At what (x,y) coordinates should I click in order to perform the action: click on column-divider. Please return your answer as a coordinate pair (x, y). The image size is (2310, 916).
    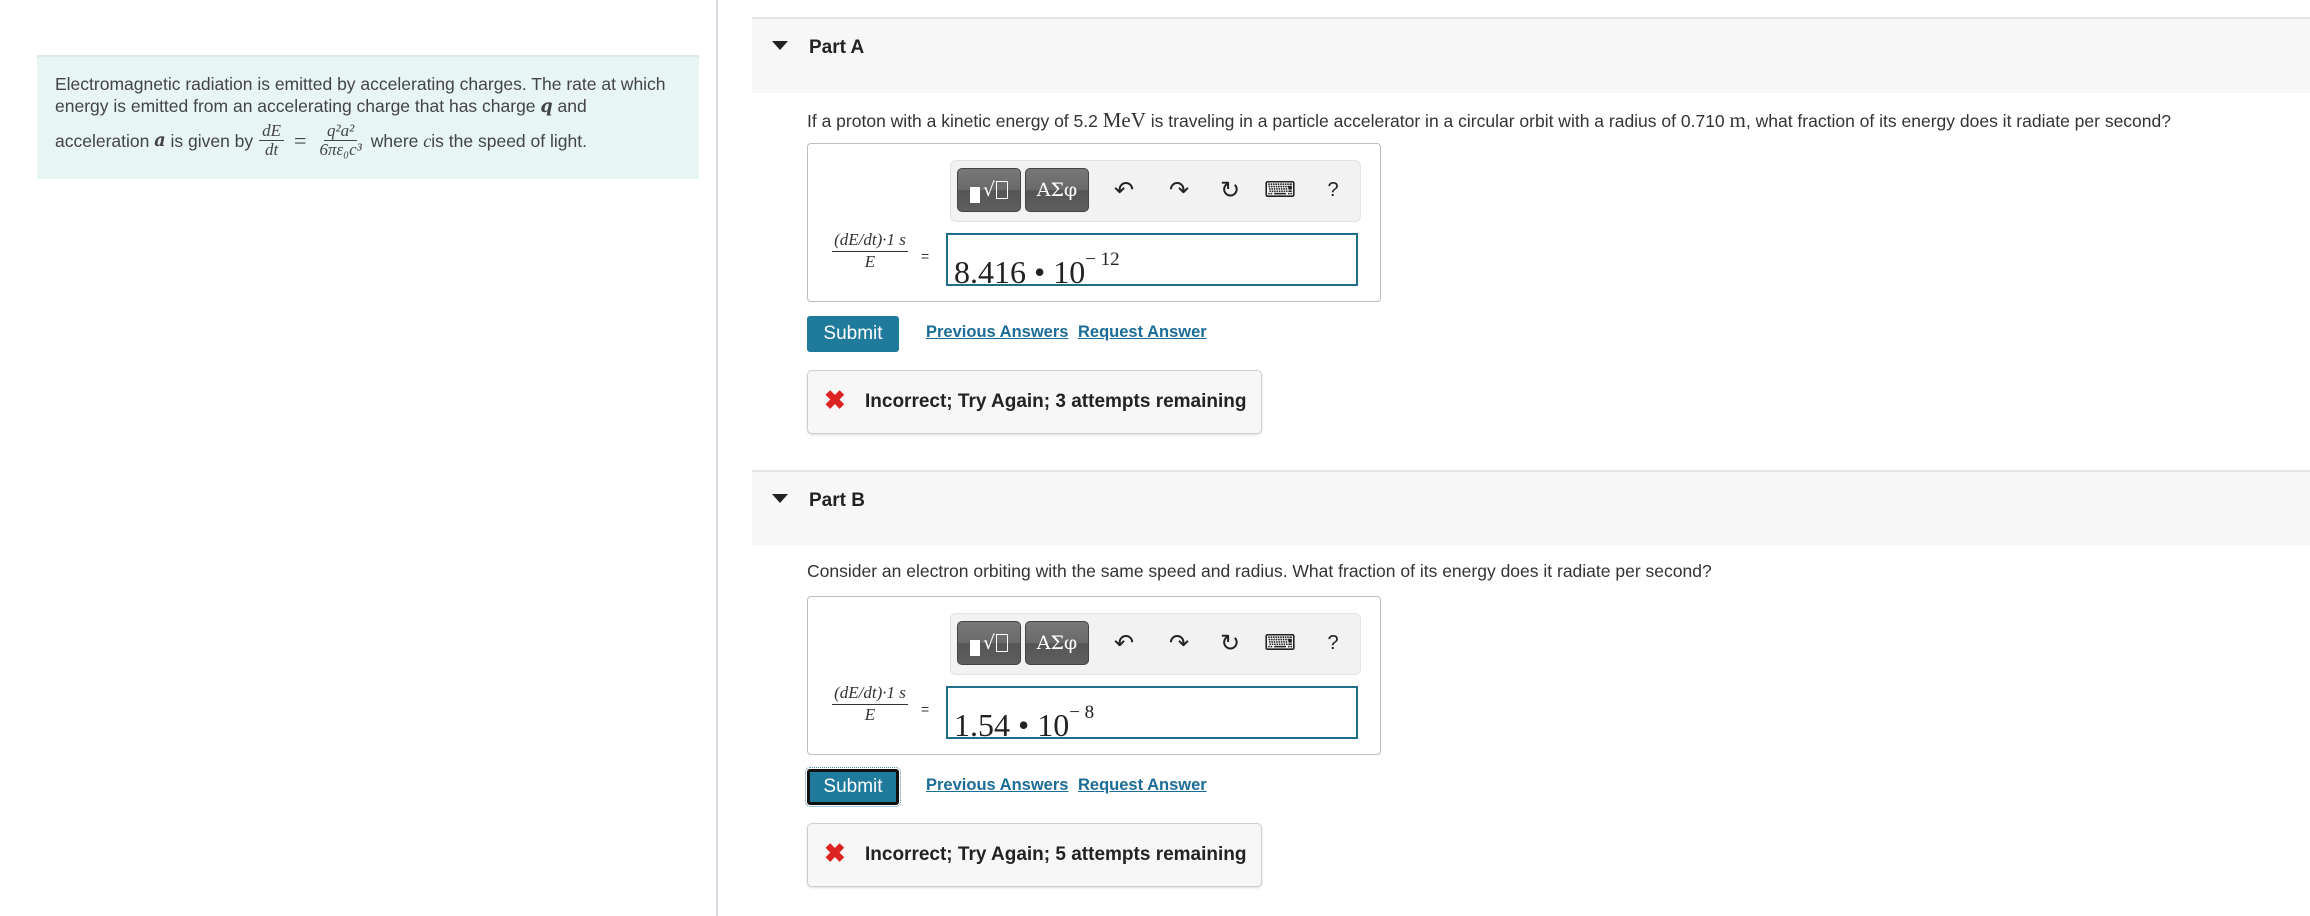
    Looking at the image, I should click on (717, 458).